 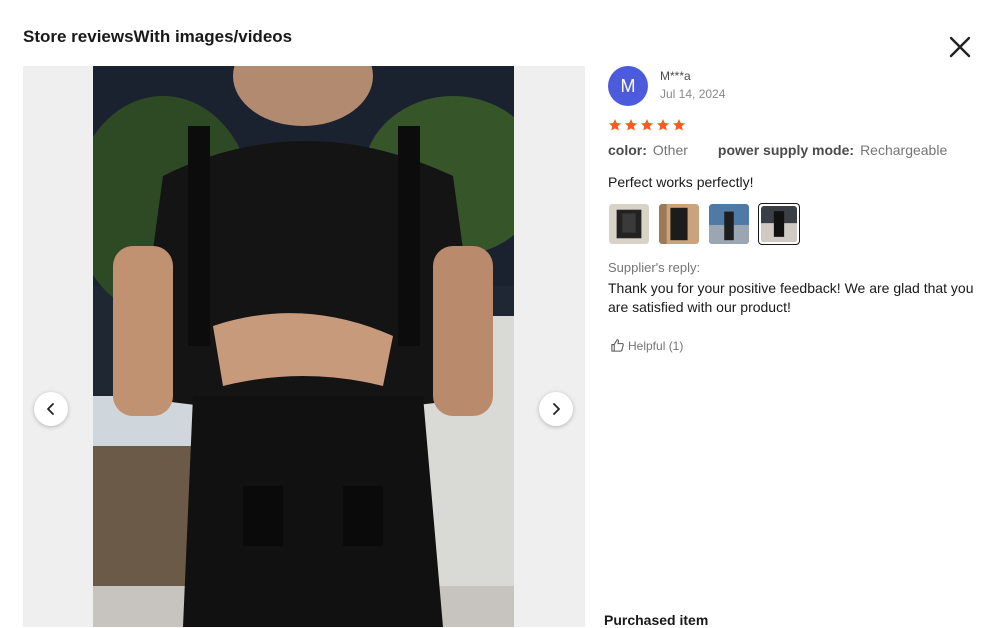 I want to click on avatar: M, so click(x=628, y=86).